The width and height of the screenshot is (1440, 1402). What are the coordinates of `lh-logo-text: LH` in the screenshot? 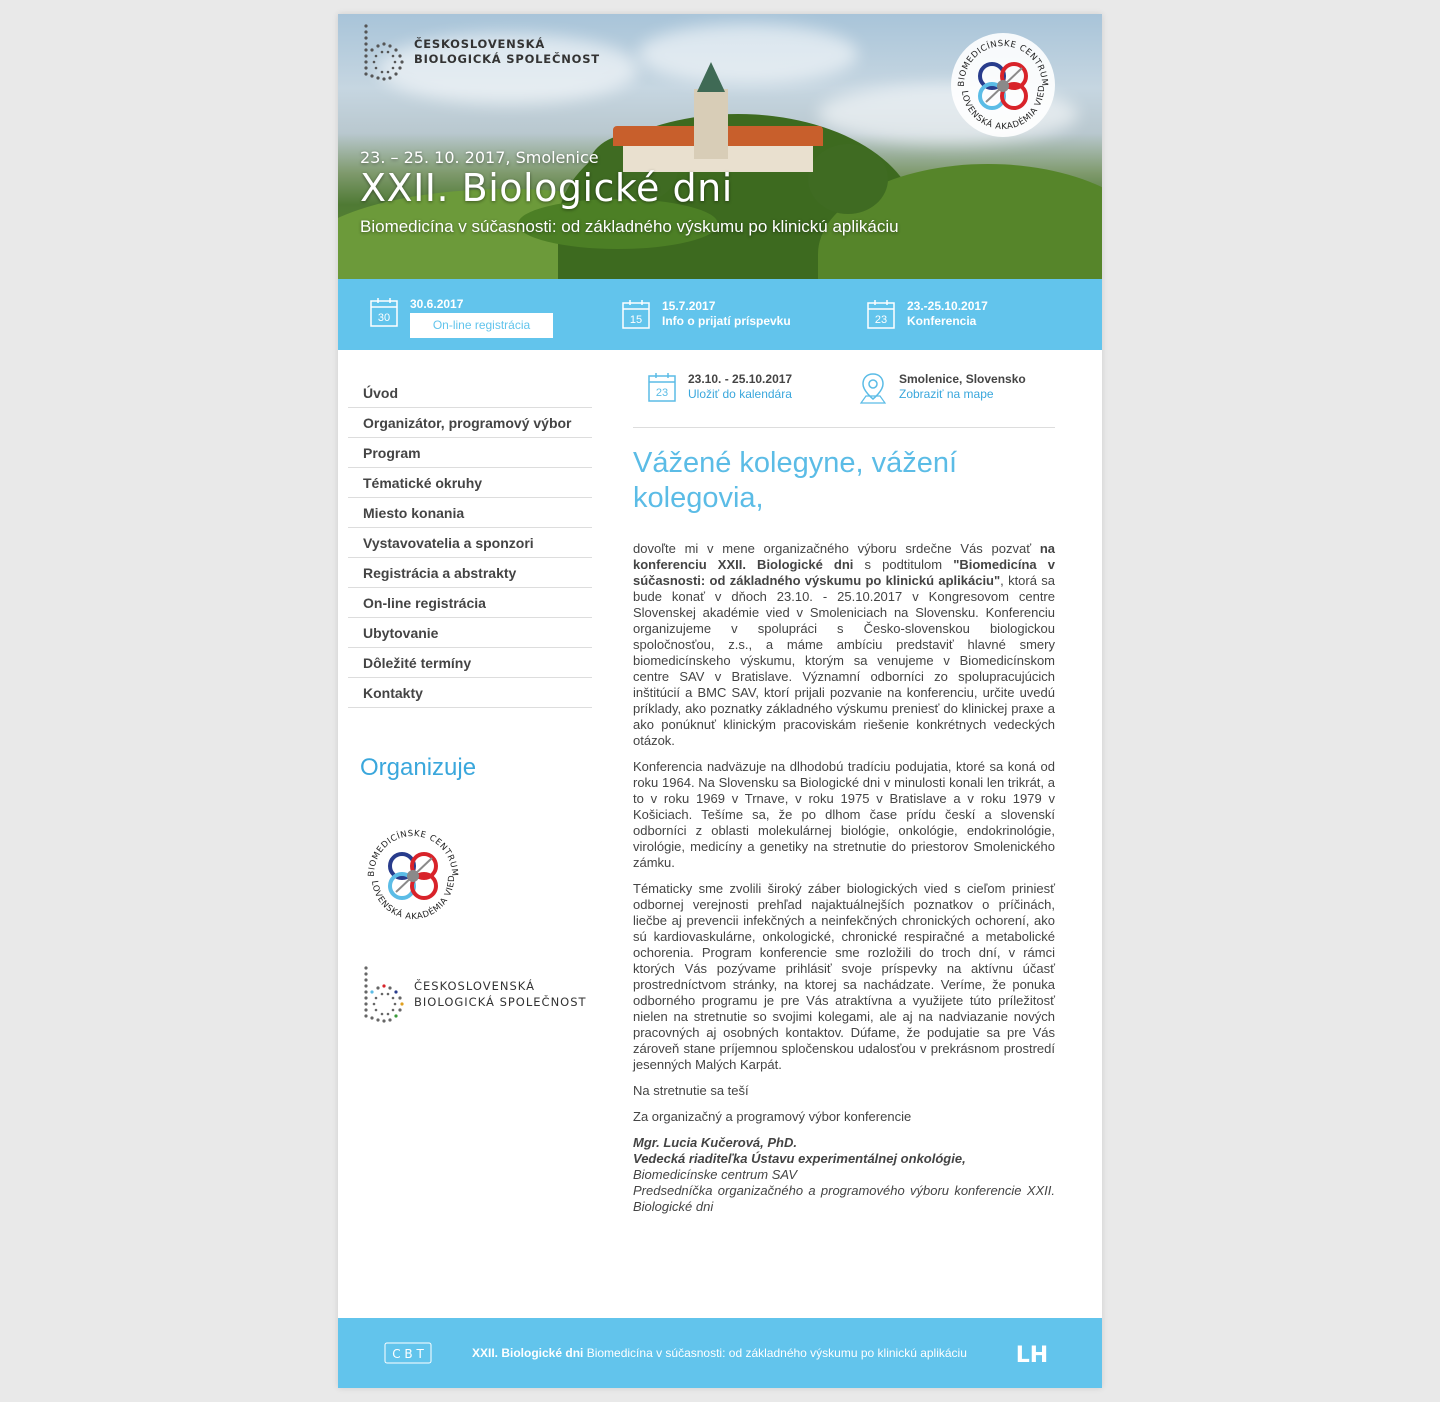 It's located at (1032, 1354).